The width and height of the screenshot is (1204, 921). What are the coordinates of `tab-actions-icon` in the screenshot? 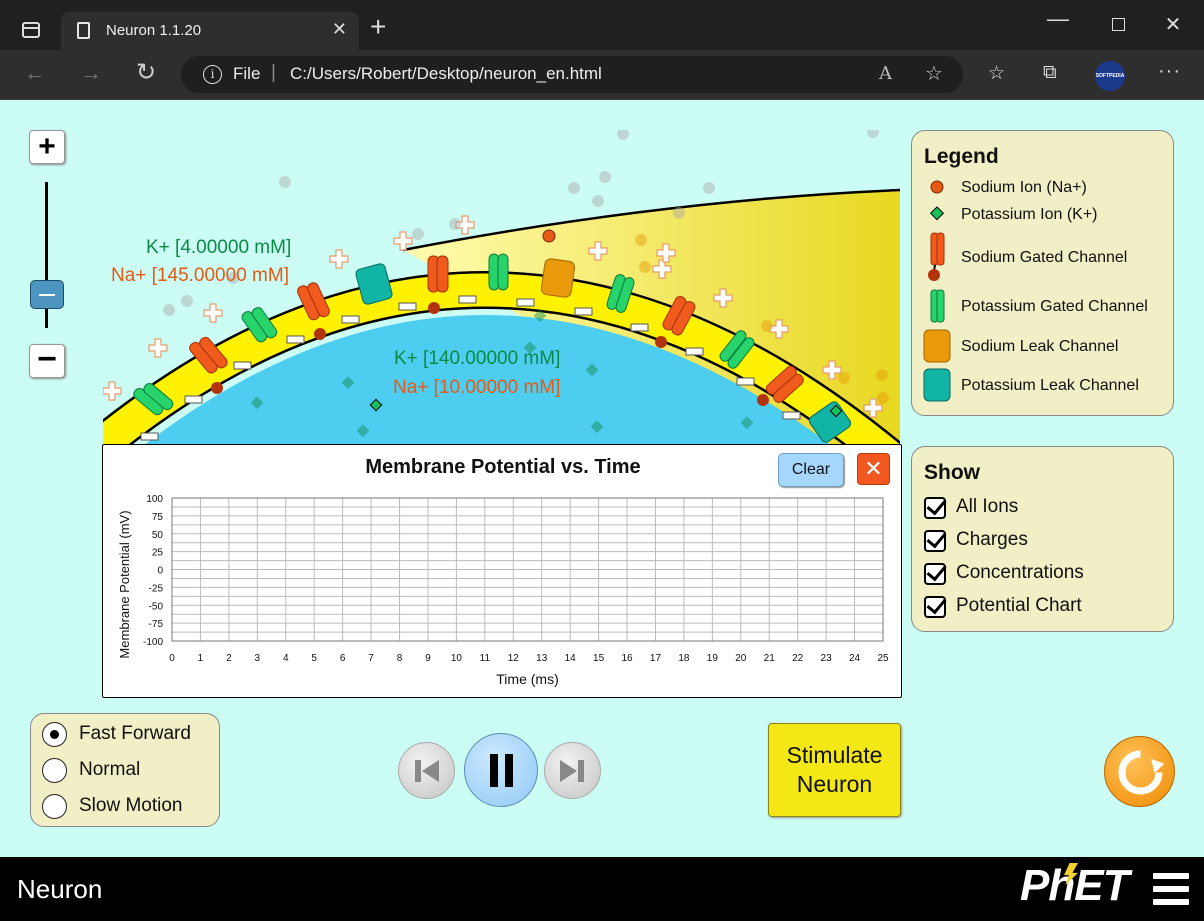 It's located at (31, 30).